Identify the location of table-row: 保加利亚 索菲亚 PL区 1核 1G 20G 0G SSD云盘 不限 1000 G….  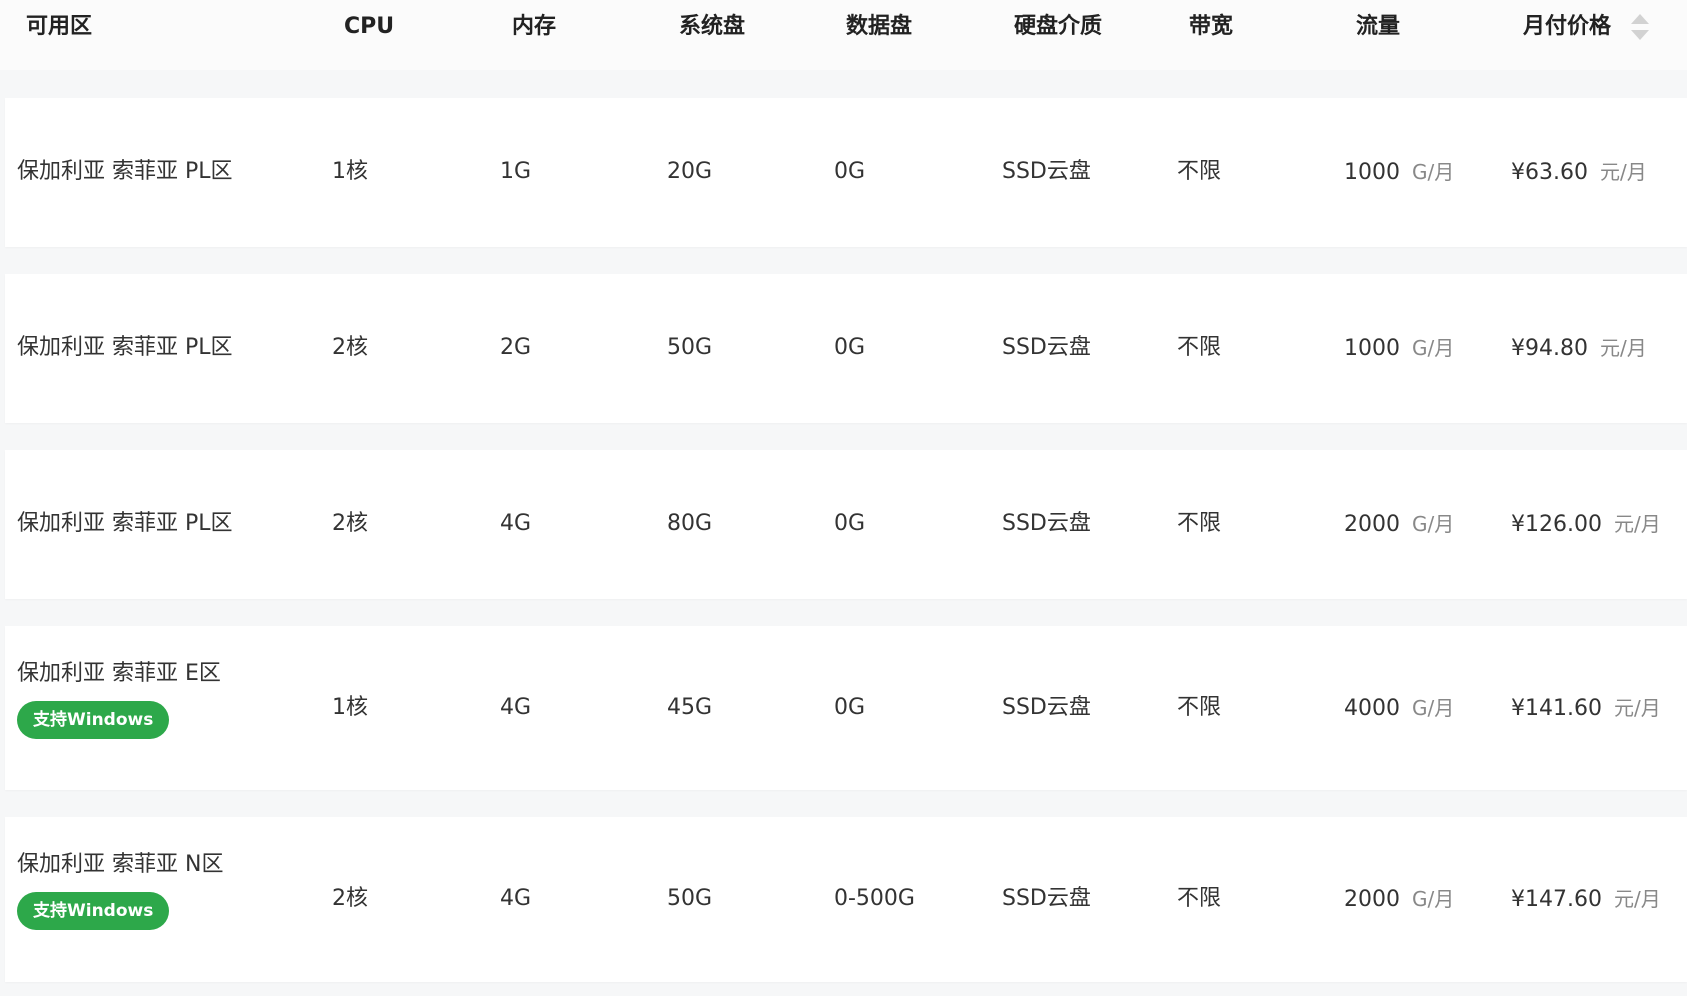
(846, 172).